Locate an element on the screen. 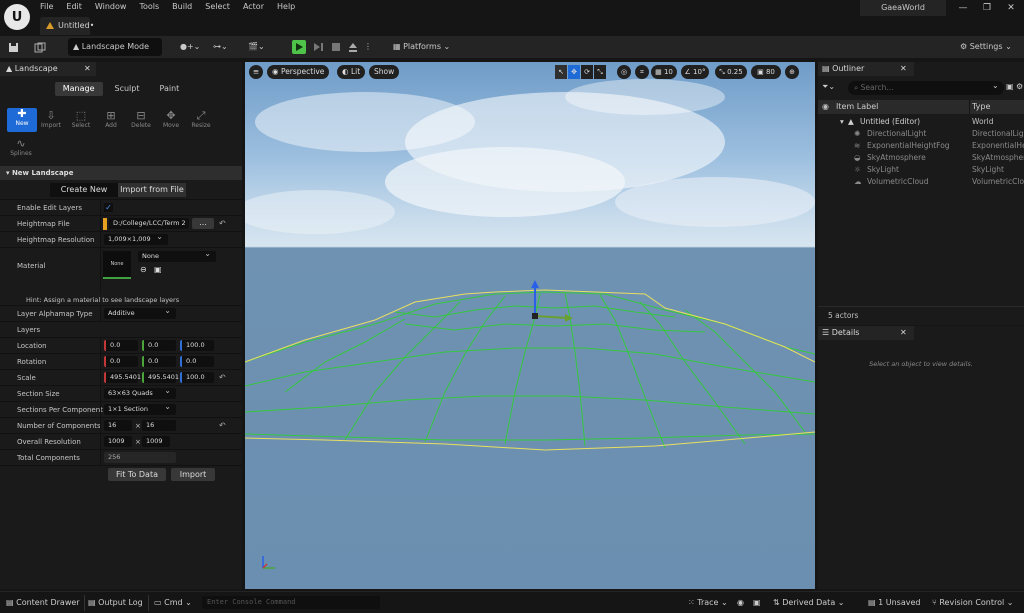 The image size is (1024, 613). reset-arrow-icon: ↶ is located at coordinates (222, 426).